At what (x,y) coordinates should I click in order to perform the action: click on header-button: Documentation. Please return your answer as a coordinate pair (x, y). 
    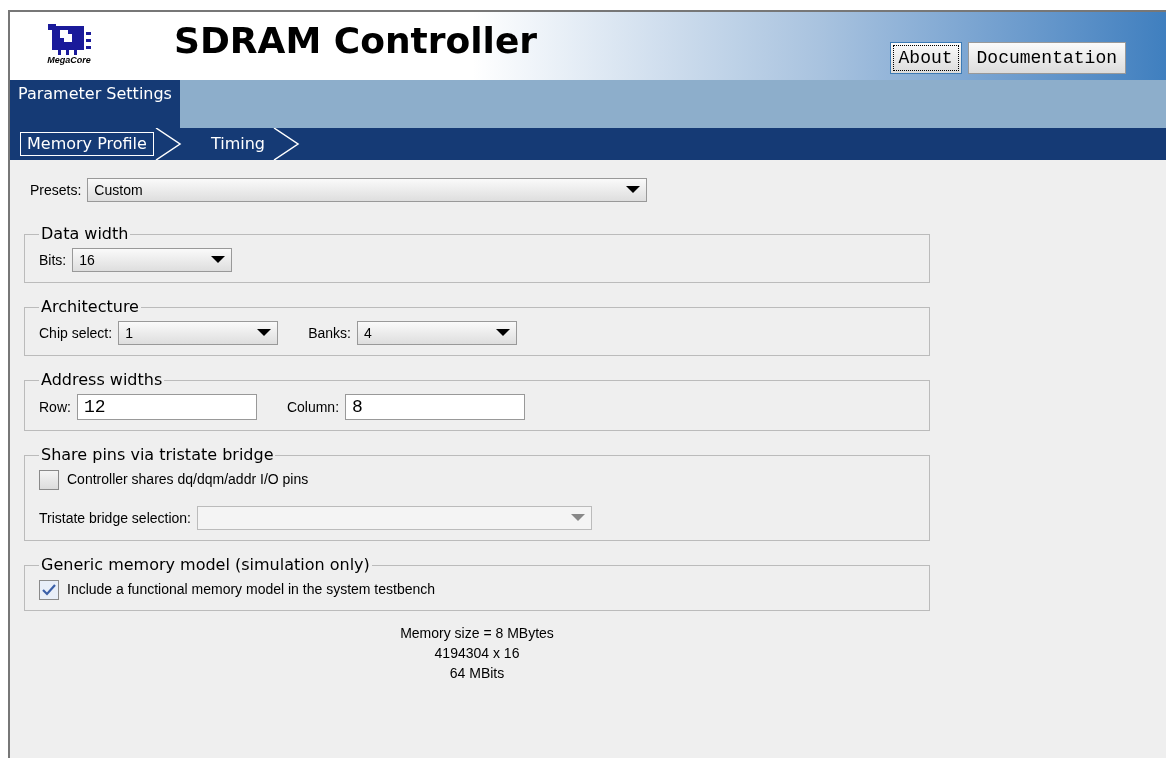
    Looking at the image, I should click on (1046, 58).